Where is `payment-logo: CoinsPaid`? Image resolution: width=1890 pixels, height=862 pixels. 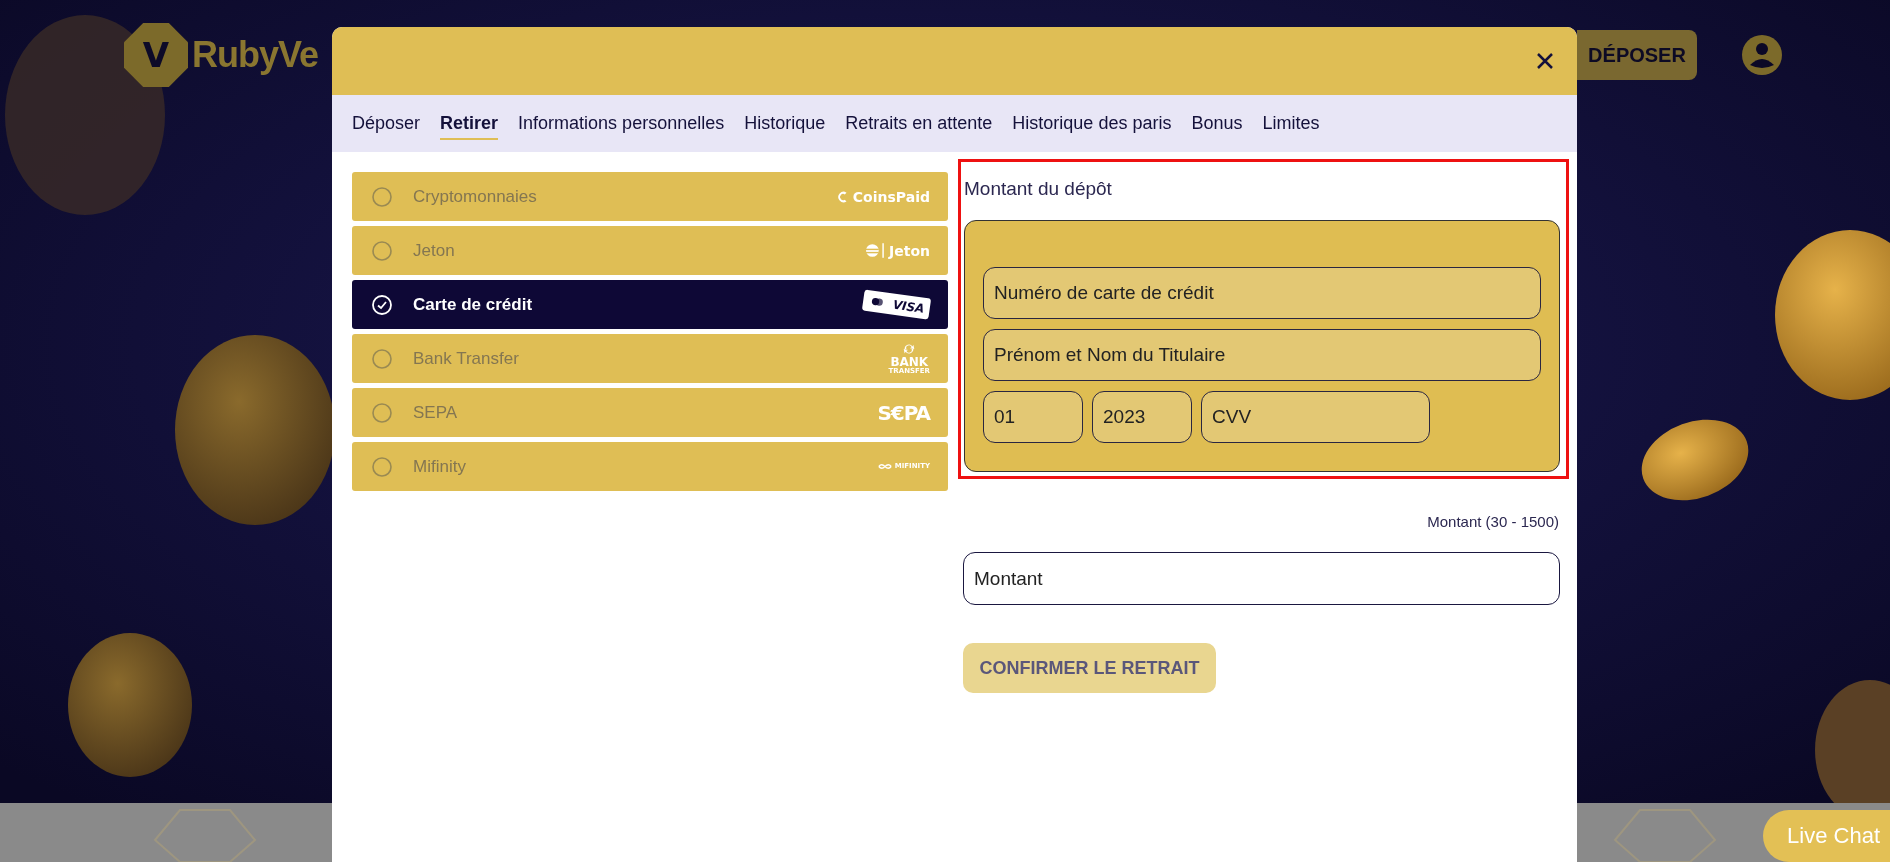 payment-logo: CoinsPaid is located at coordinates (882, 196).